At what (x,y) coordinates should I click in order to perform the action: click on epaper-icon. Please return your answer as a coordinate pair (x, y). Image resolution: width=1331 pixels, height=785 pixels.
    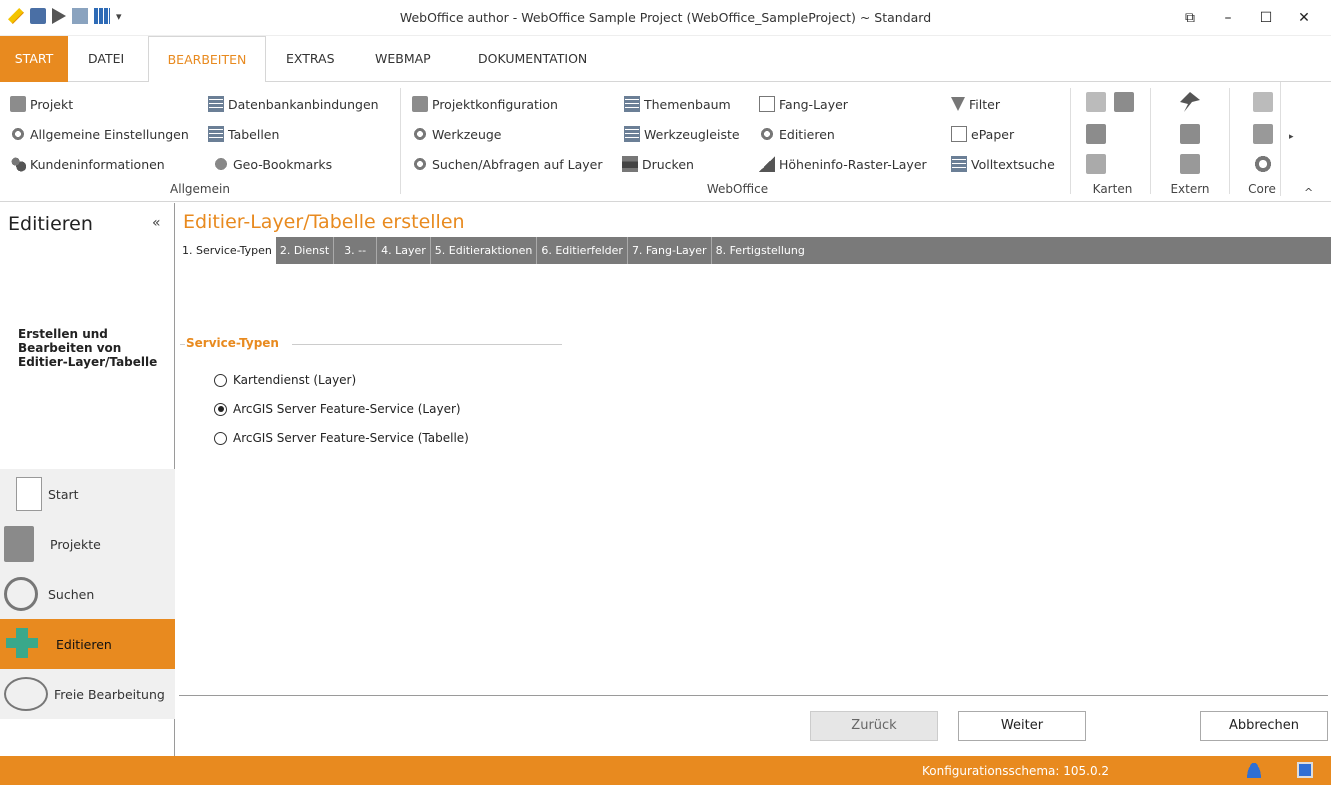
    Looking at the image, I should click on (959, 134).